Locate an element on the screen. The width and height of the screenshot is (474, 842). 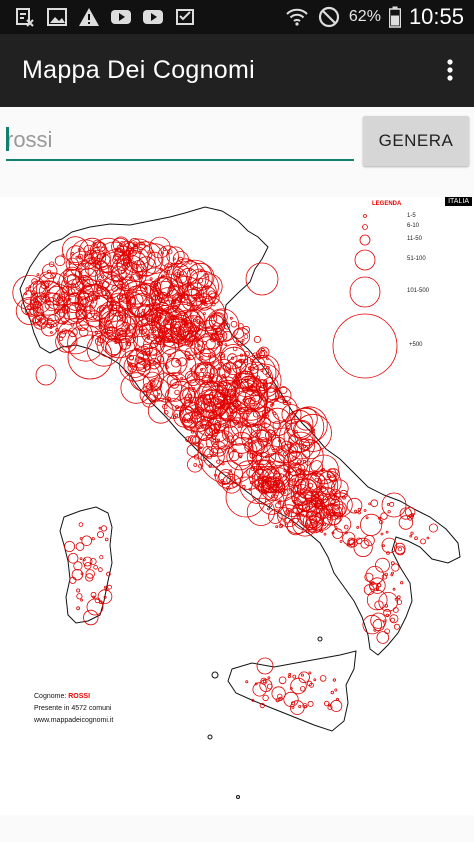
battery-percentage: 62% is located at coordinates (364, 16).